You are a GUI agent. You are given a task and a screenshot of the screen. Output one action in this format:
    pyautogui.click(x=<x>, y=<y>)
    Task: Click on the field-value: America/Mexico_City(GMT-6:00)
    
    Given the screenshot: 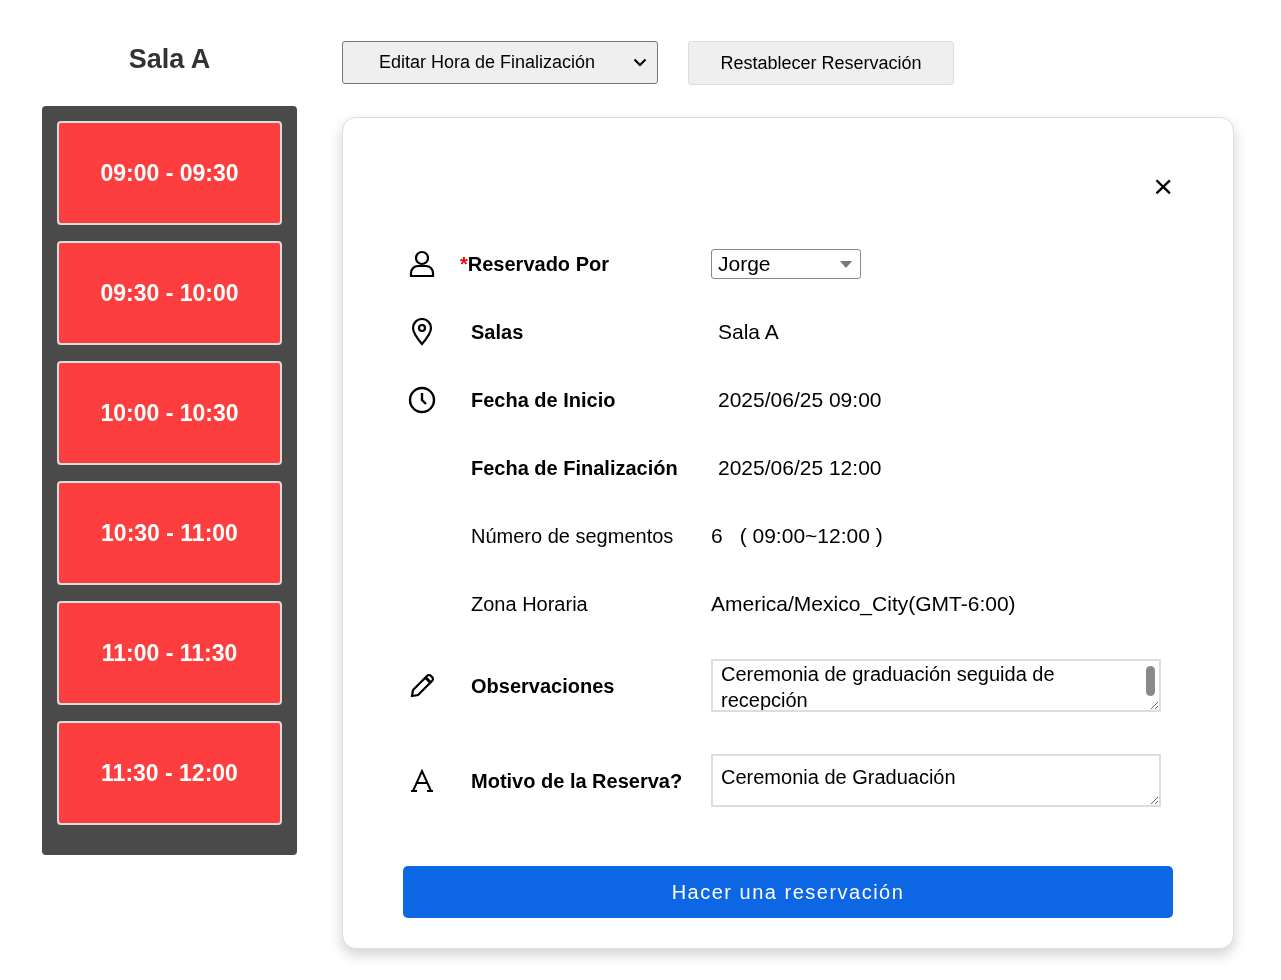 What is the action you would take?
    pyautogui.click(x=864, y=604)
    